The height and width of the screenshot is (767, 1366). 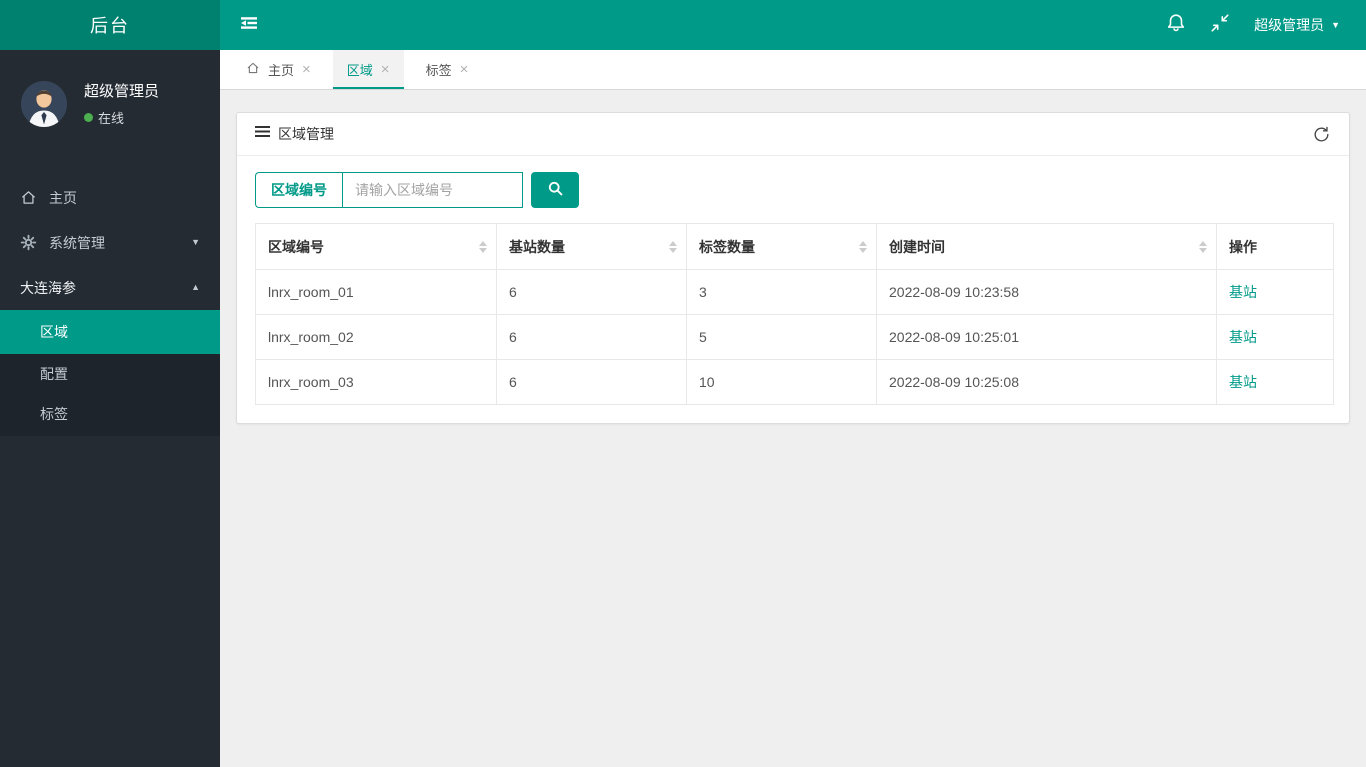 I want to click on header-right-group: 超级管理员 ▼, so click(x=1260, y=25).